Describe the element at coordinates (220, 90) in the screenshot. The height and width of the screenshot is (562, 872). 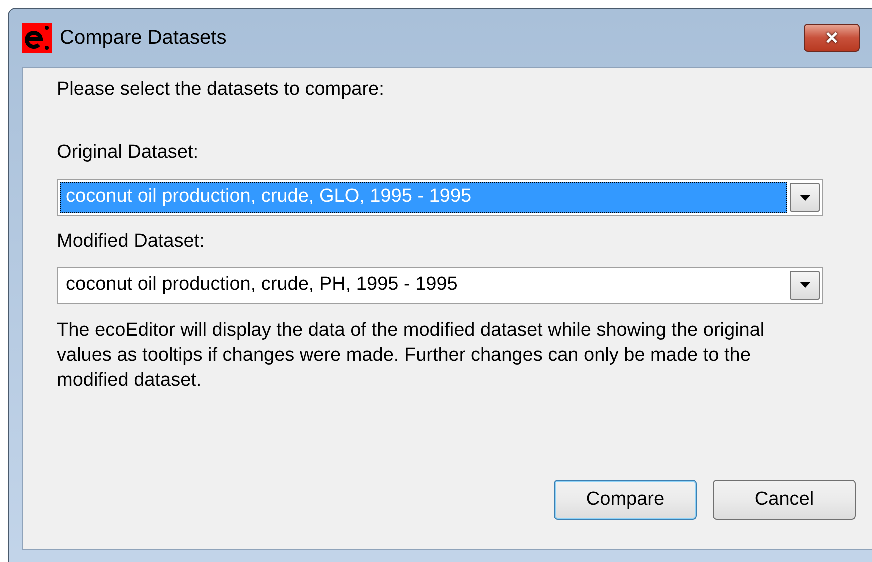
I see `instruction-text: Please select the datasets to compare:` at that location.